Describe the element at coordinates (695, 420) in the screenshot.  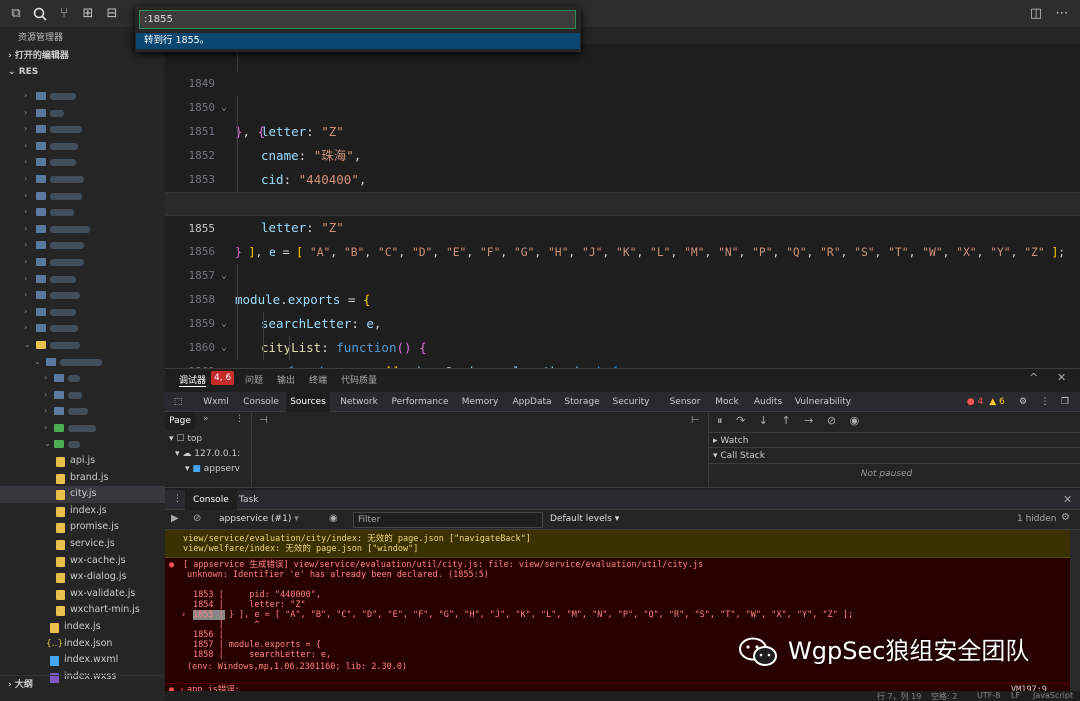
I see `toggle-debugger-icon: ⊢` at that location.